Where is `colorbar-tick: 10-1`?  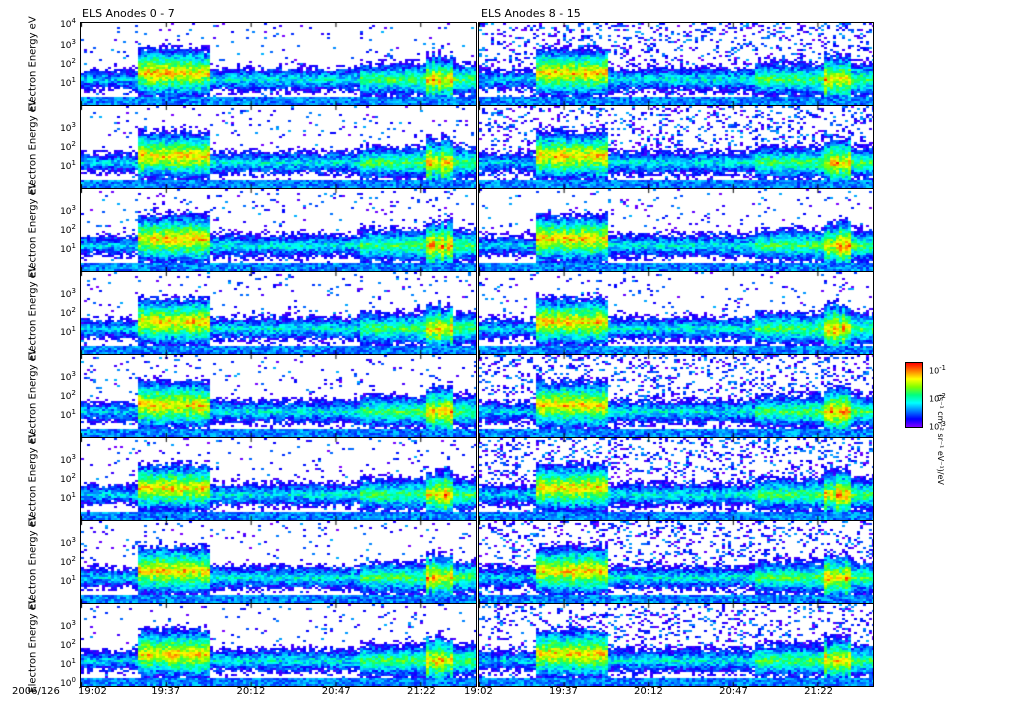
colorbar-tick: 10-1 is located at coordinates (937, 370).